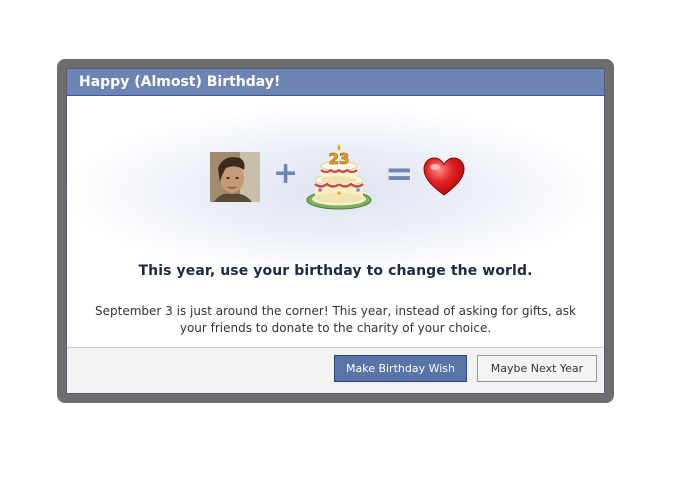 The width and height of the screenshot is (681, 477). I want to click on cake-number: 23, so click(339, 159).